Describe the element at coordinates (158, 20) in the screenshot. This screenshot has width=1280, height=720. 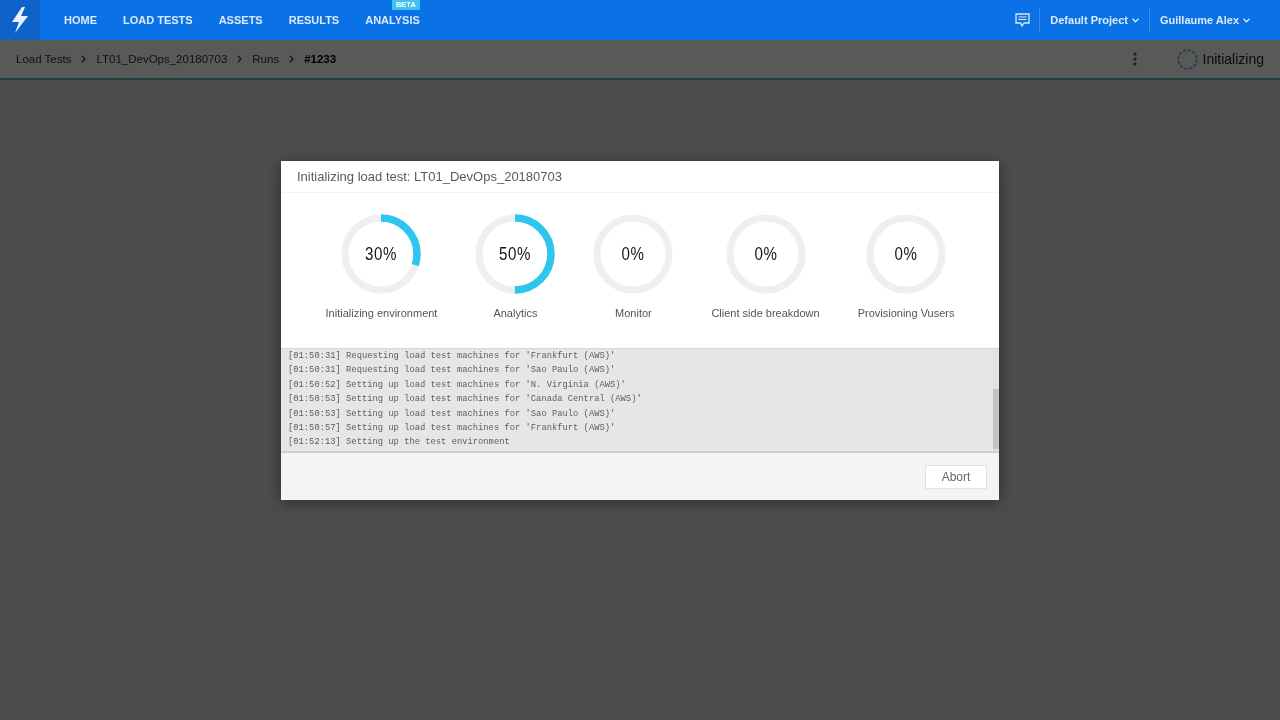
I see `nav-link: LOAD TESTS` at that location.